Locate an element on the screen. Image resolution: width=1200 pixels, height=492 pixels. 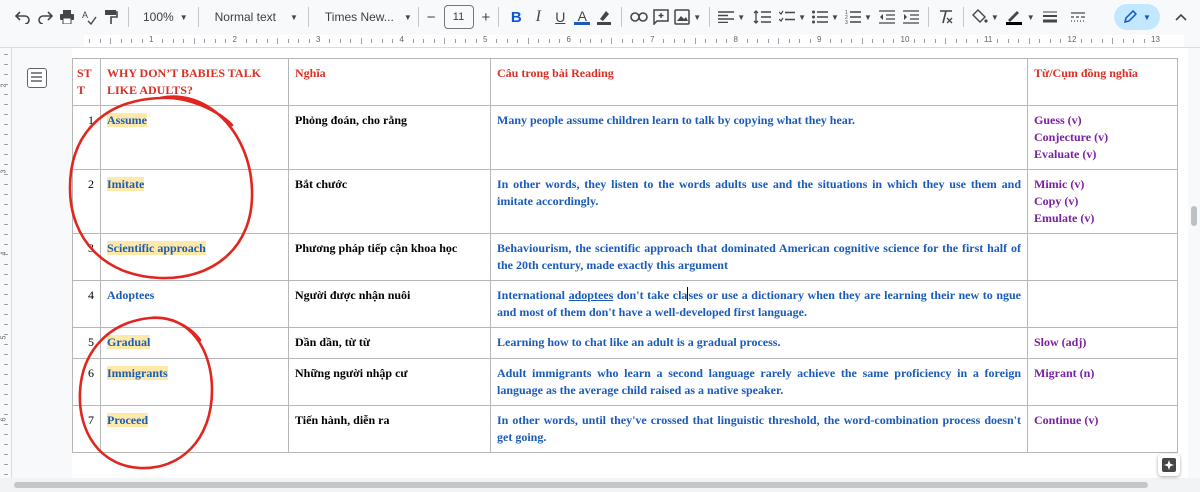
redo-icon is located at coordinates (45, 17).